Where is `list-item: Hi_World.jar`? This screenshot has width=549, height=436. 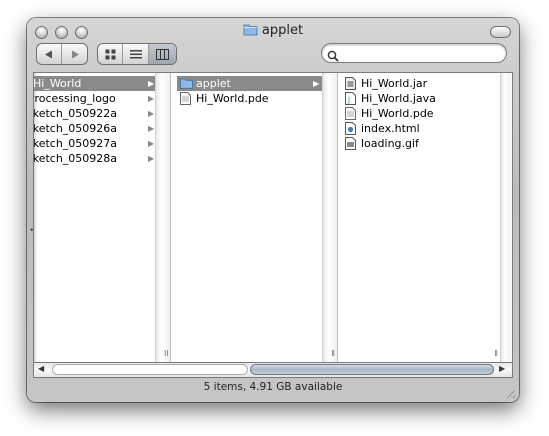 list-item: Hi_World.jar is located at coordinates (412, 83).